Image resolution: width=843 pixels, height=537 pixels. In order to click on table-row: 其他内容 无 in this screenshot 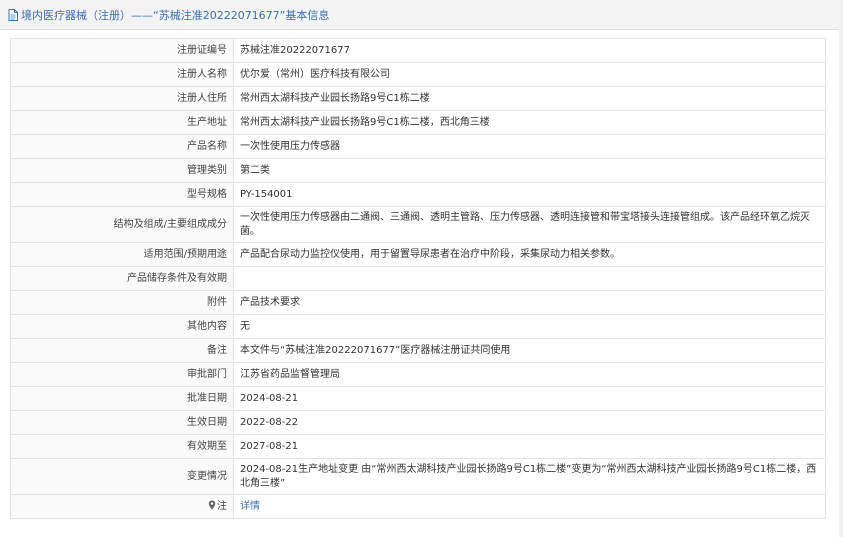, I will do `click(418, 326)`.